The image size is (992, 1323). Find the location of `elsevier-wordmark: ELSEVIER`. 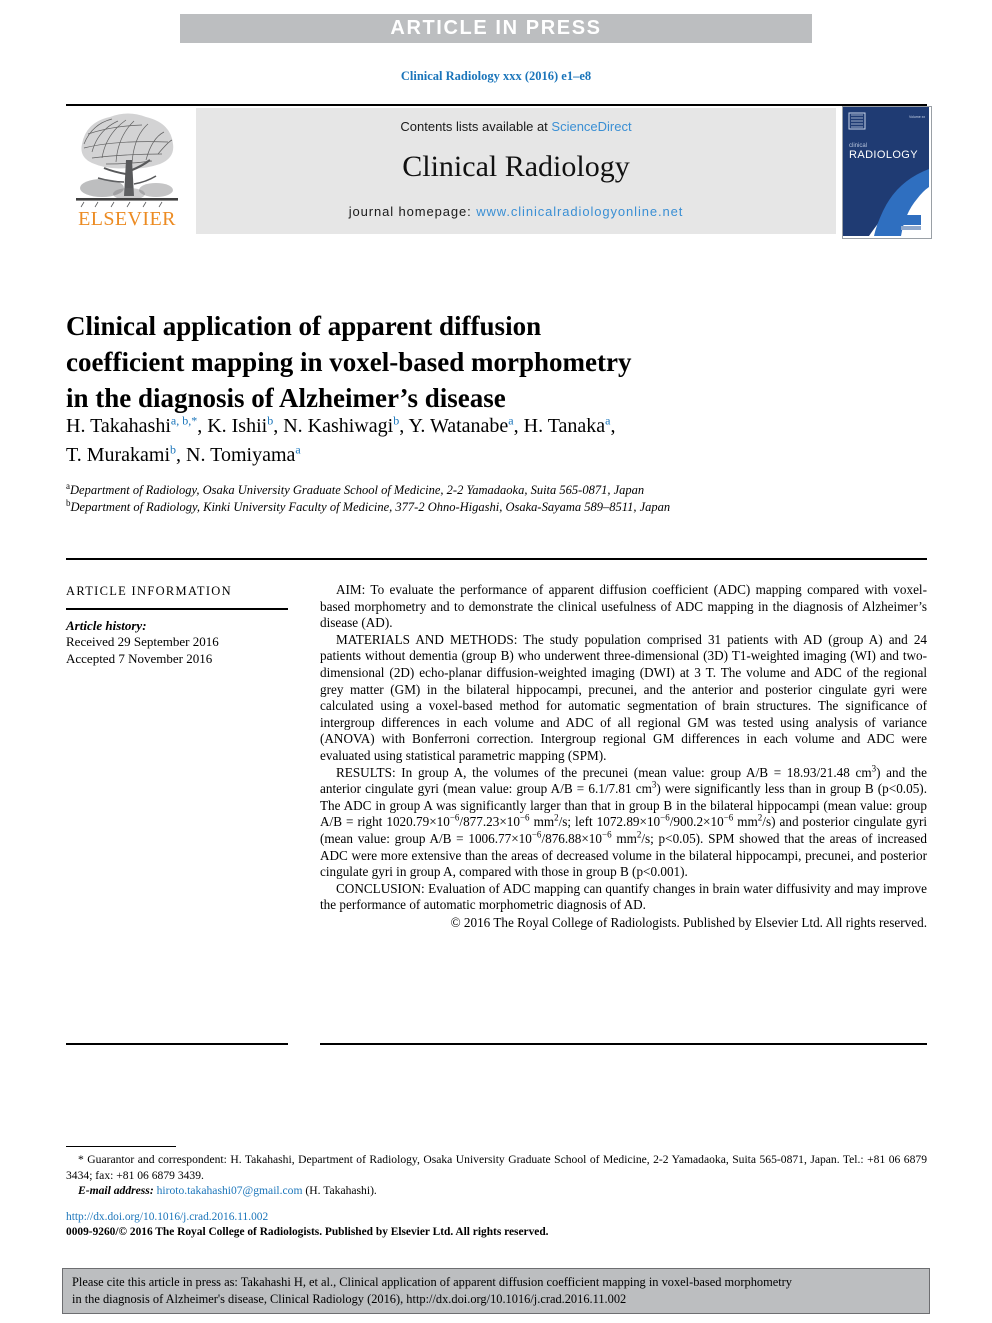

elsevier-wordmark: ELSEVIER is located at coordinates (127, 219).